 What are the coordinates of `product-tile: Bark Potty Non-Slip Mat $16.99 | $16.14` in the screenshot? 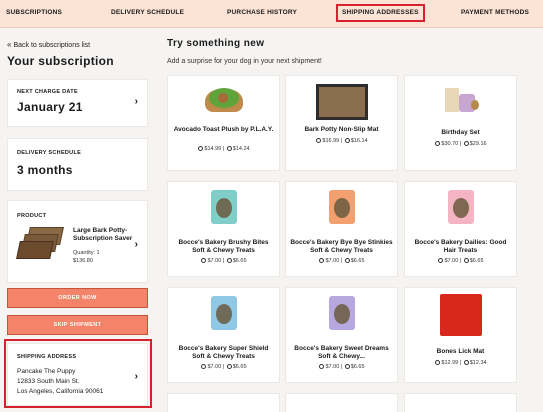 It's located at (341, 123).